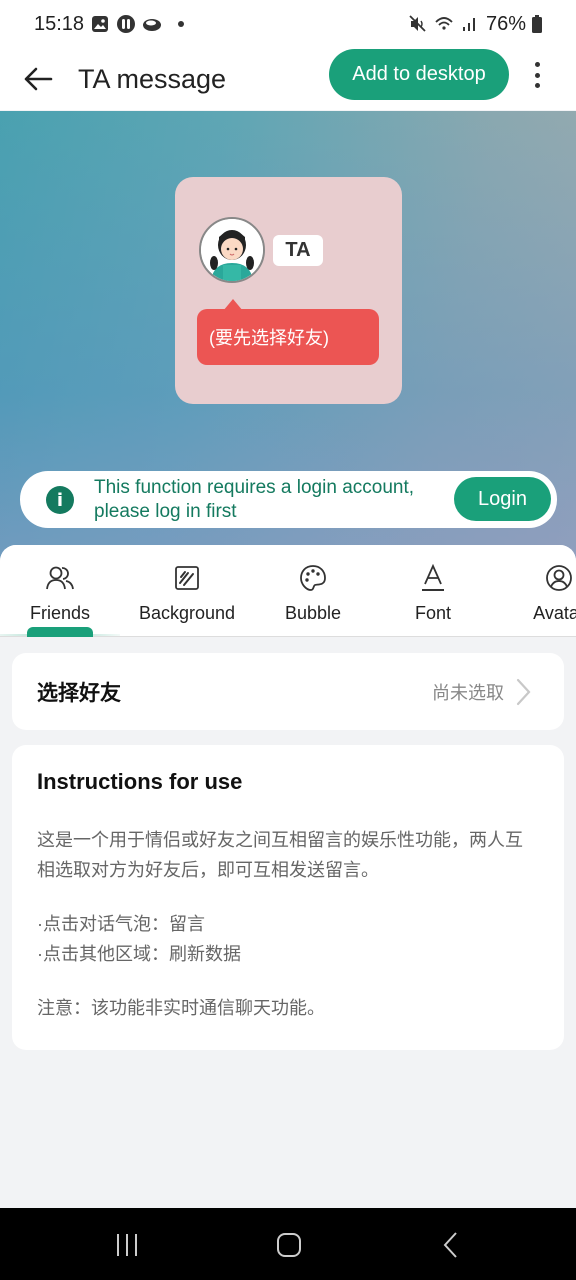 This screenshot has width=576, height=1280. Describe the element at coordinates (537, 64) in the screenshot. I see `more-vertical-icon` at that location.